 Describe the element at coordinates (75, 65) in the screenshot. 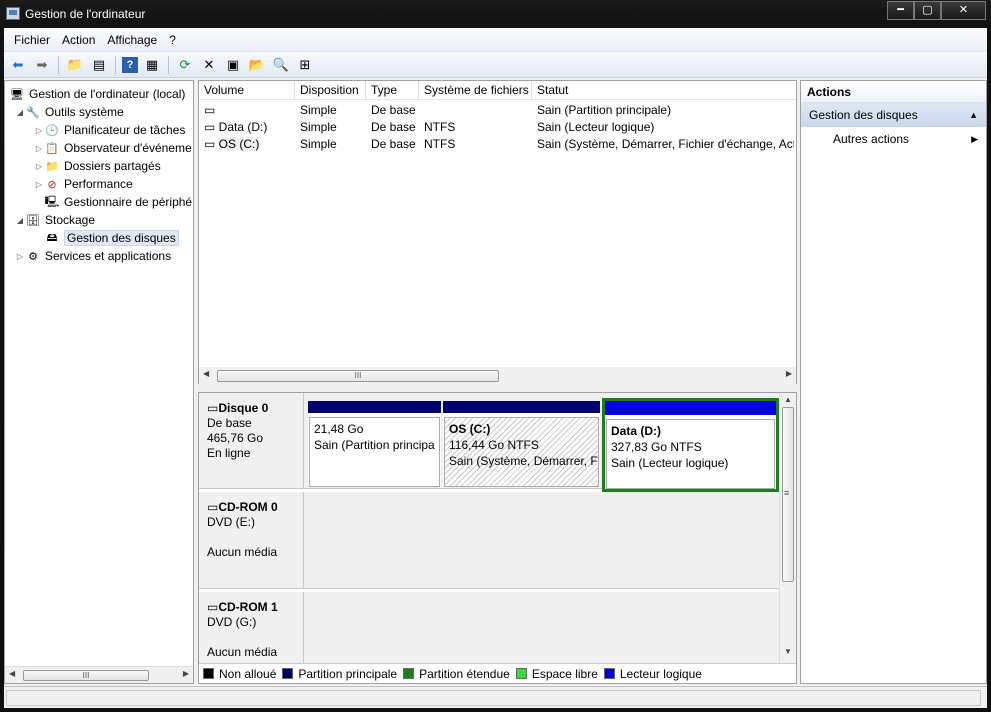

I see `folder-up-icon: 📁` at that location.